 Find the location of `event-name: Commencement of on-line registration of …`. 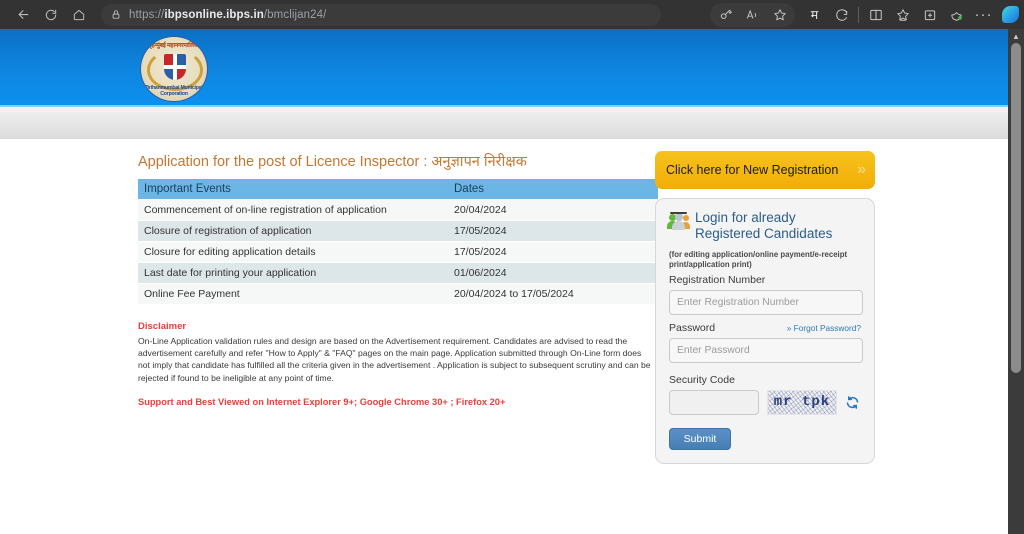

event-name: Commencement of on-line registration of … is located at coordinates (293, 210).